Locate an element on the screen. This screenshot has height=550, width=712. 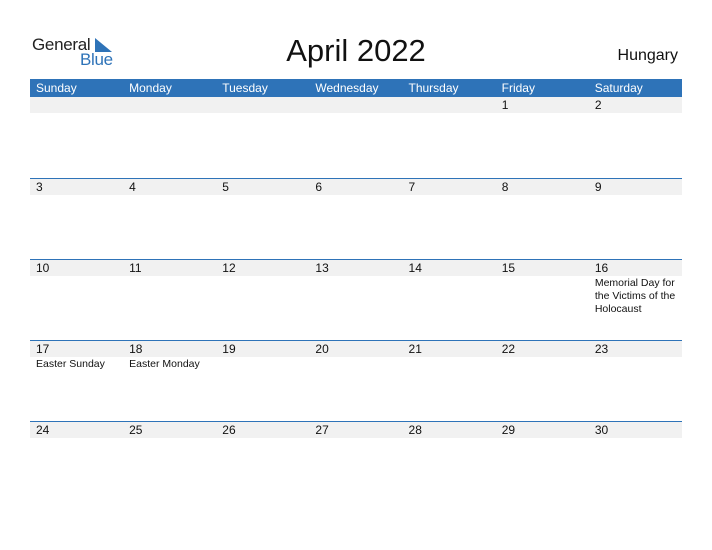
day-cell: 26 is located at coordinates (262, 462).